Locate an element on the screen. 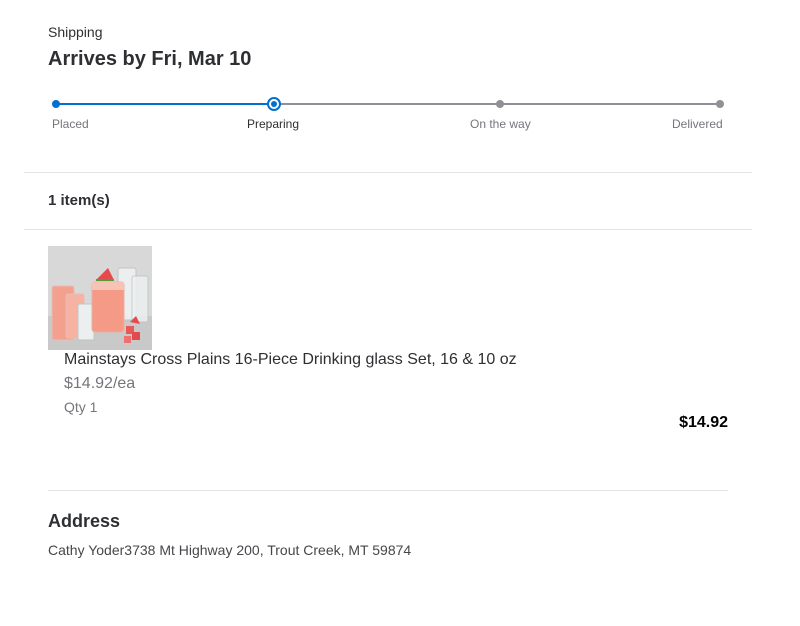  product-quantity: Qty 1 is located at coordinates (81, 407).